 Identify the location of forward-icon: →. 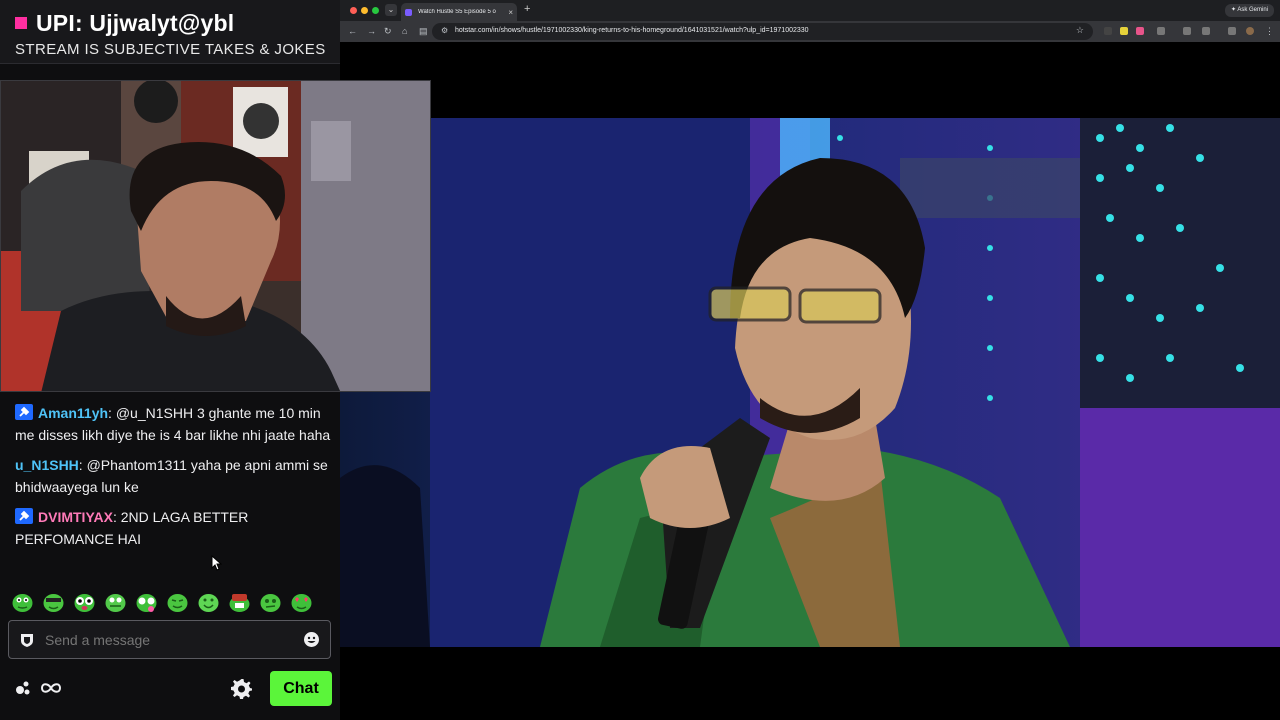
(371, 31).